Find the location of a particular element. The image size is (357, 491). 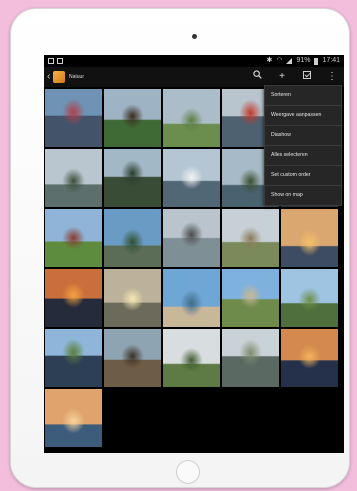

notification-image-icon is located at coordinates (51, 61).